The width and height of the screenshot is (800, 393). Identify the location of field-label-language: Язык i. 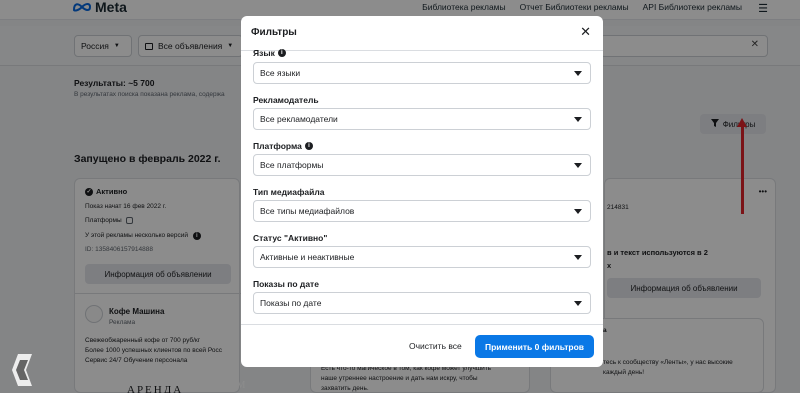
(269, 53).